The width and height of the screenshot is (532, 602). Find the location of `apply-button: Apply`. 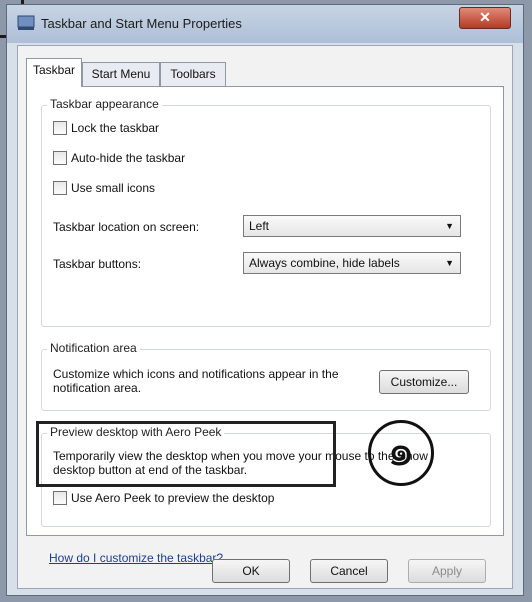

apply-button: Apply is located at coordinates (447, 571).